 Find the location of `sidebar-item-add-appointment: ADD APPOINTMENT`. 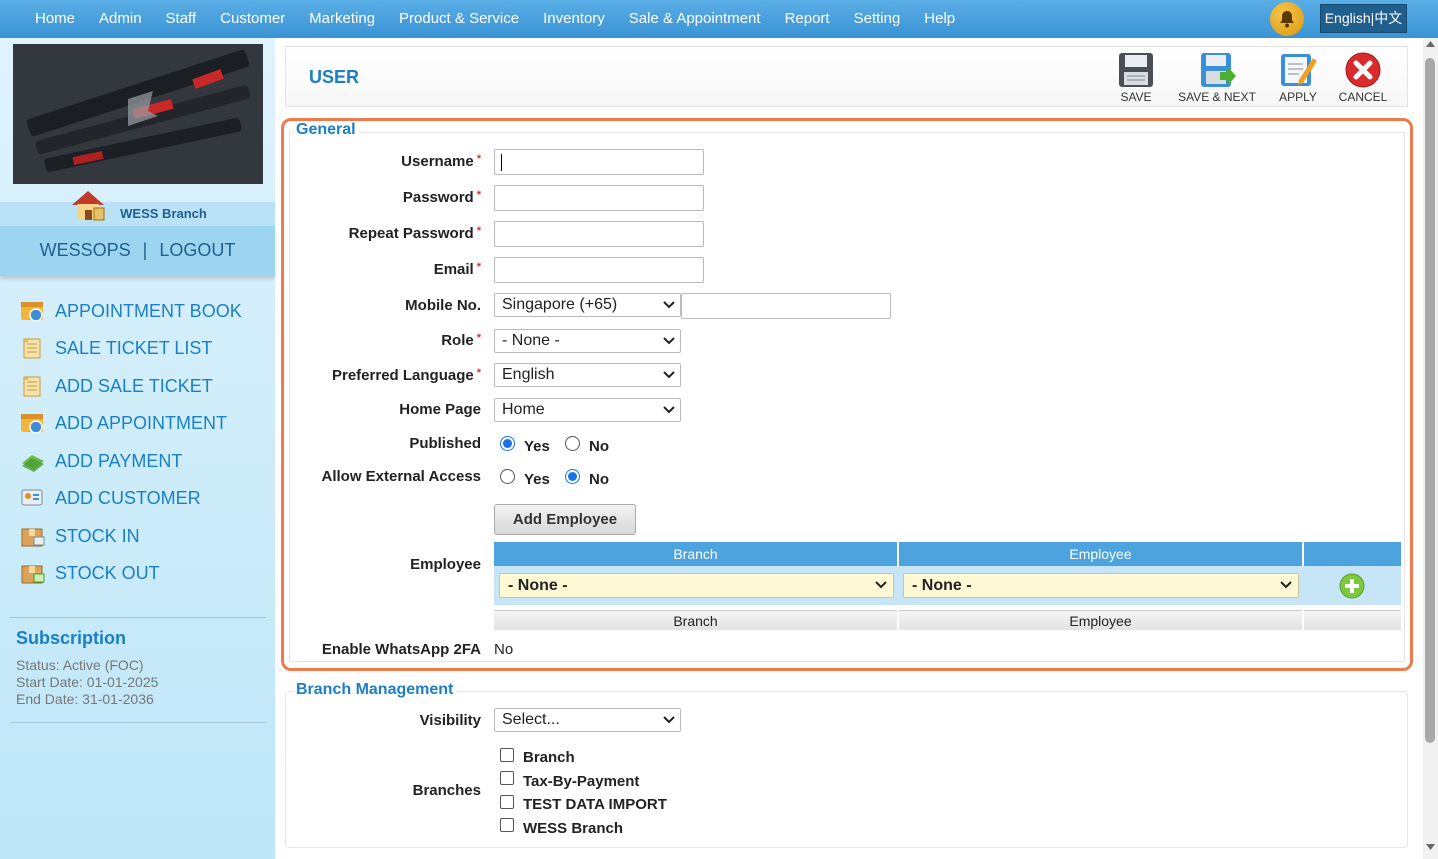

sidebar-item-add-appointment: ADD APPOINTMENT is located at coordinates (123, 423).